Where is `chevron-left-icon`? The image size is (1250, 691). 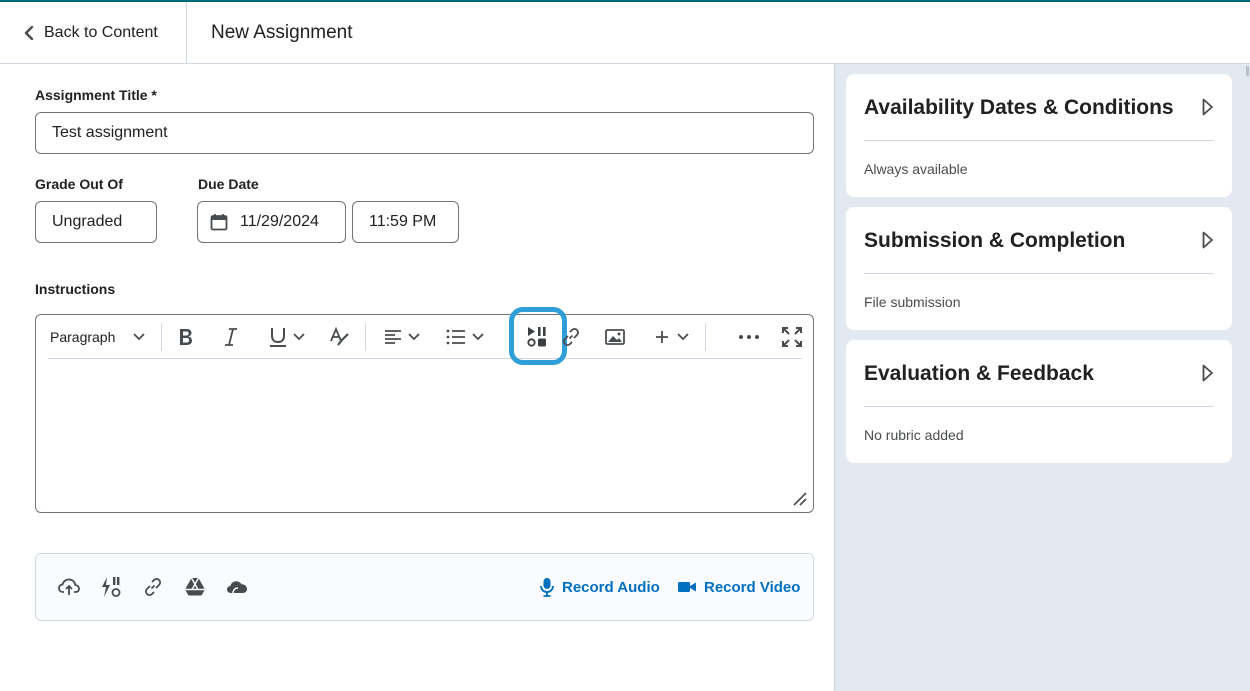
chevron-left-icon is located at coordinates (29, 32).